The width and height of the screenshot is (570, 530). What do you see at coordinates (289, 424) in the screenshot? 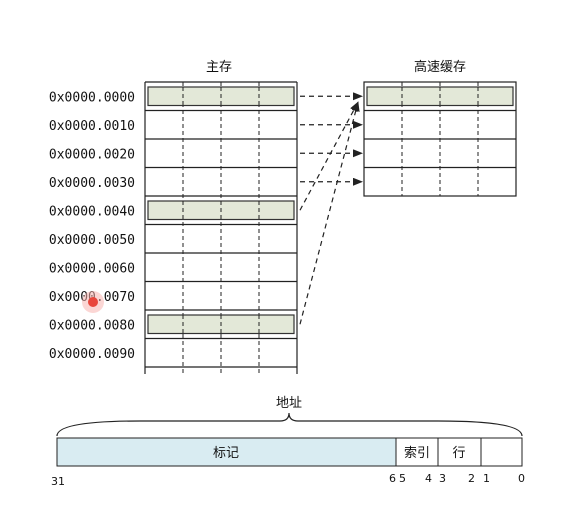
I see `address-brace` at bounding box center [289, 424].